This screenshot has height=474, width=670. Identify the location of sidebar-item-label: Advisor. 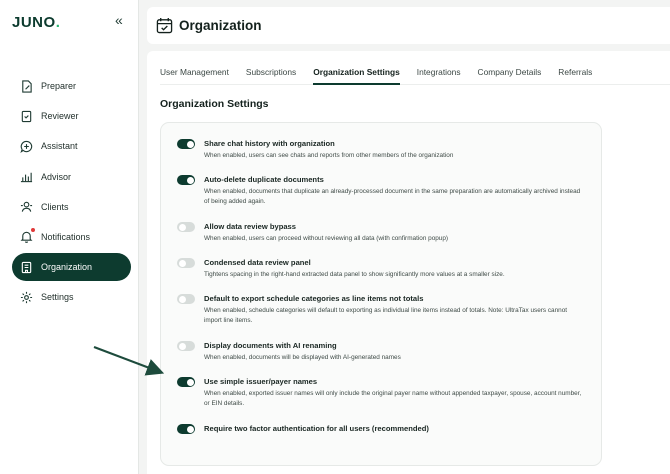
(56, 176).